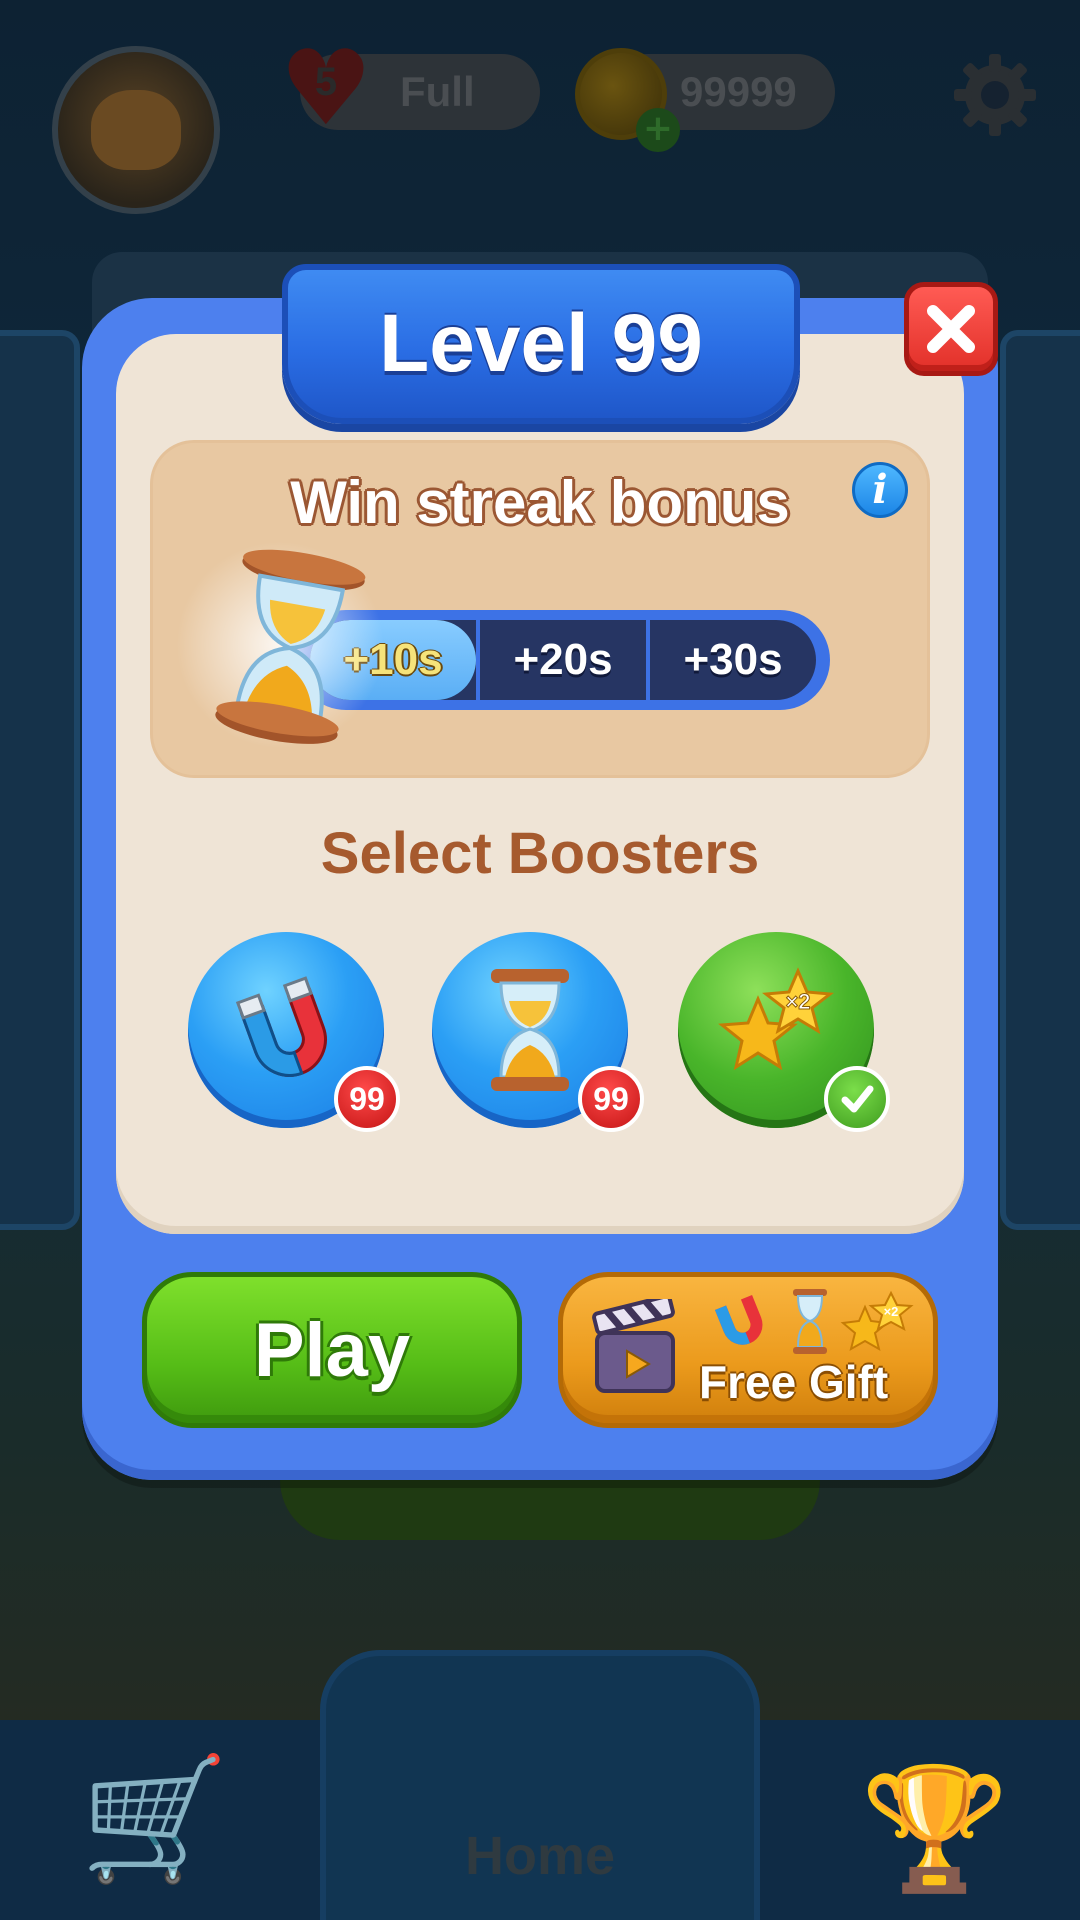 The image size is (1080, 1920). I want to click on close-x-icon, so click(951, 329).